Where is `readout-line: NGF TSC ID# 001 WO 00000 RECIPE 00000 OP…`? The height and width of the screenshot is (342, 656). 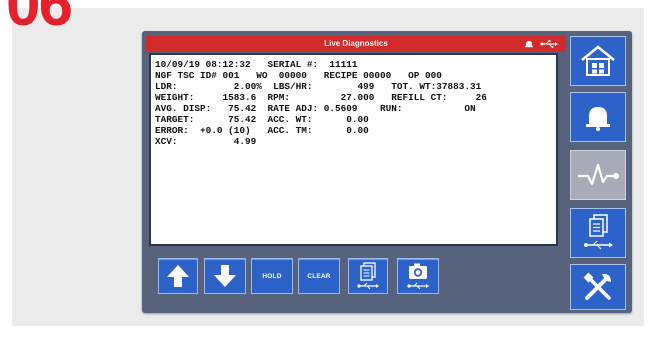
readout-line: NGF TSC ID# 001 WO 00000 RECIPE 00000 OP… is located at coordinates (298, 75).